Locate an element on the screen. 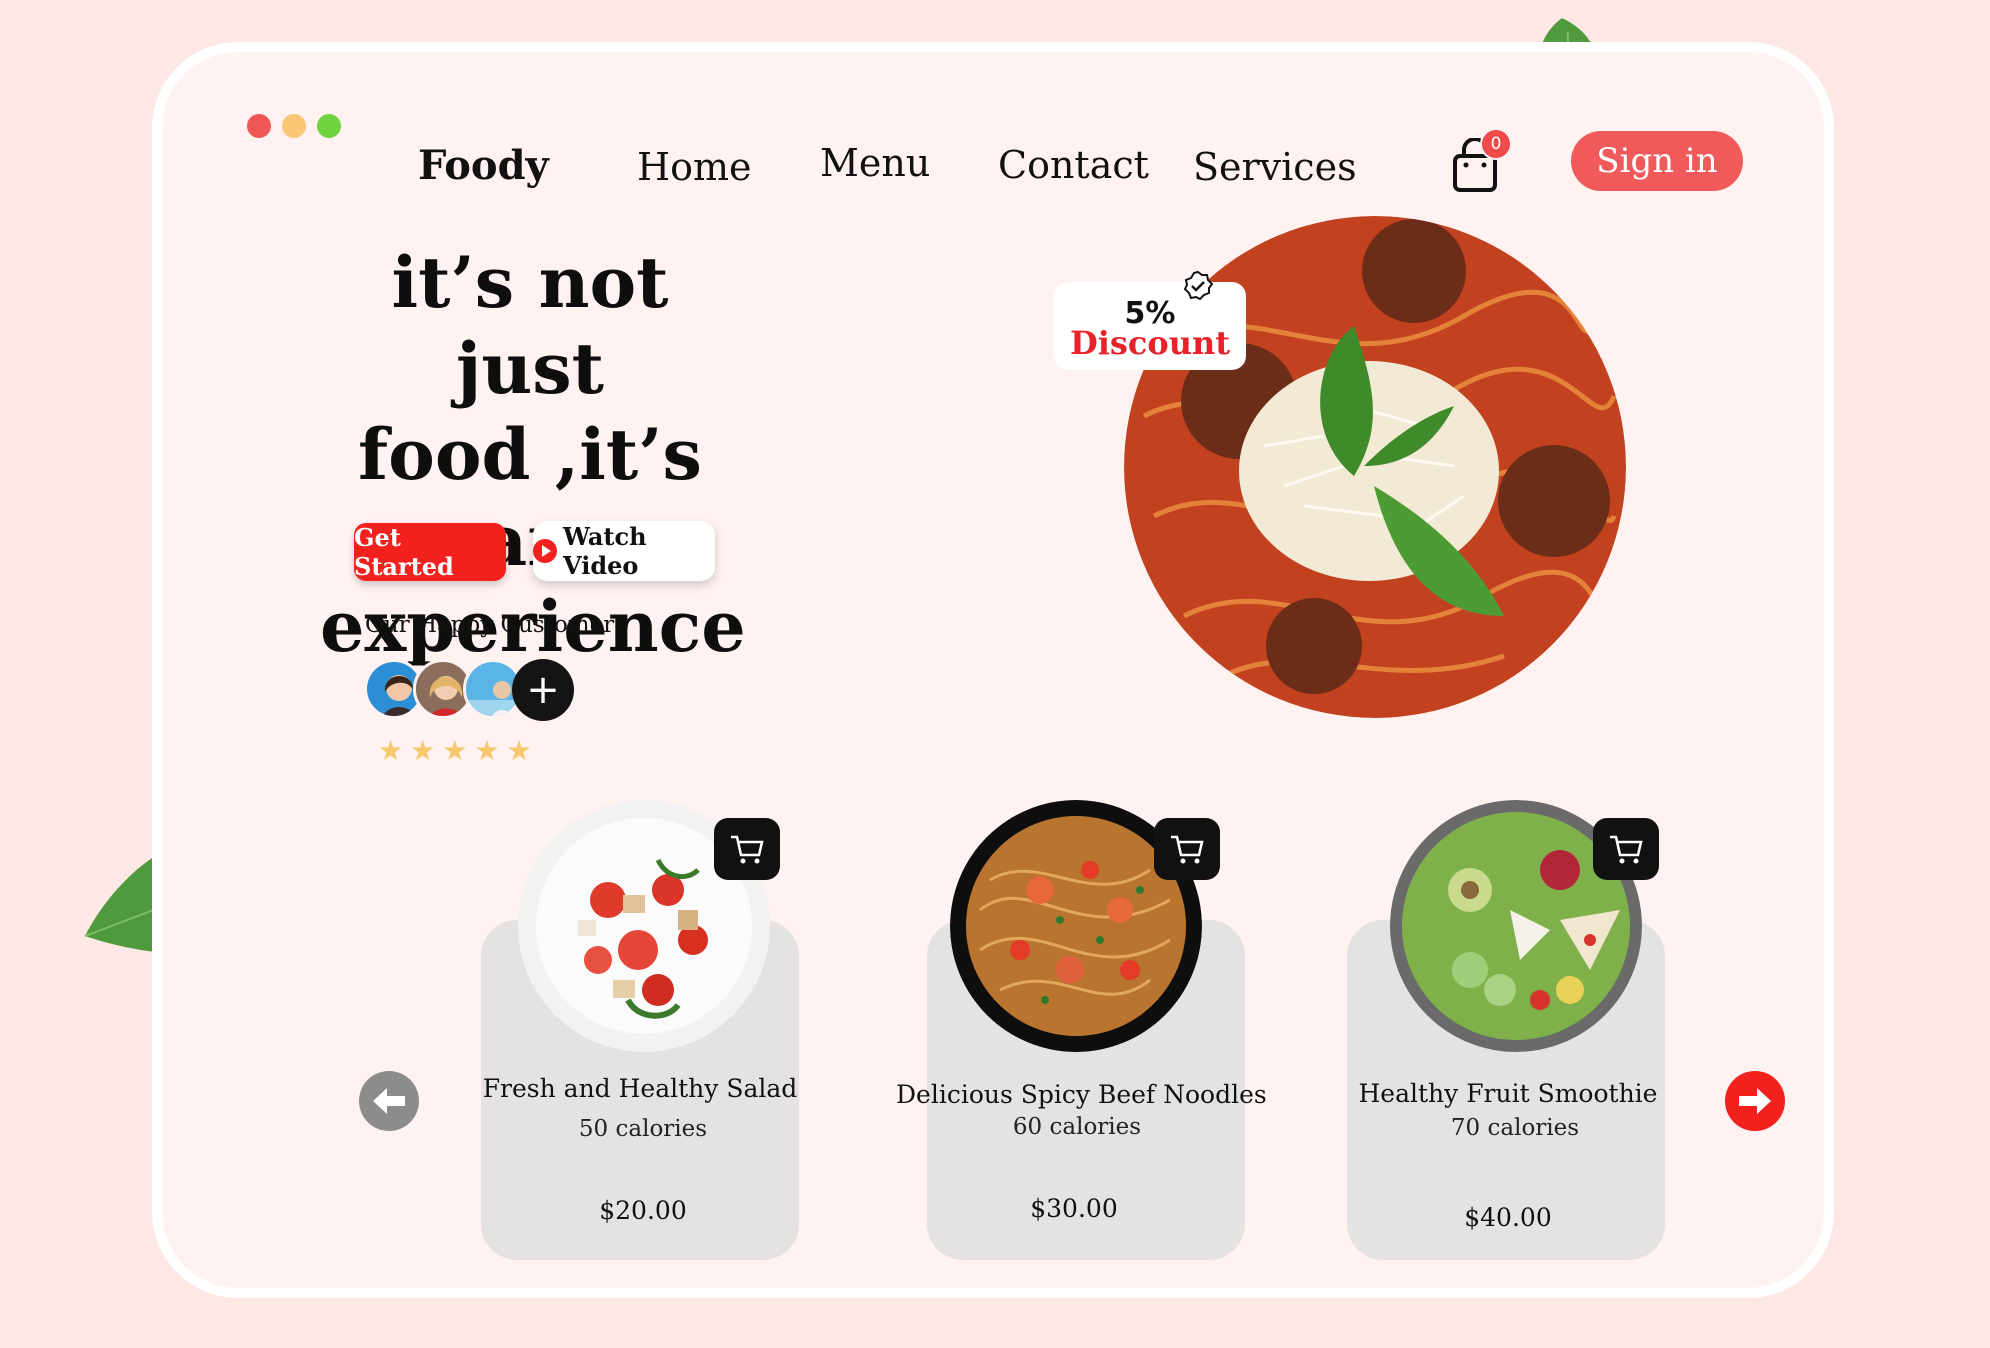 The height and width of the screenshot is (1348, 1990). rating-stars: ★ ★ ★ ★ ★ is located at coordinates (455, 750).